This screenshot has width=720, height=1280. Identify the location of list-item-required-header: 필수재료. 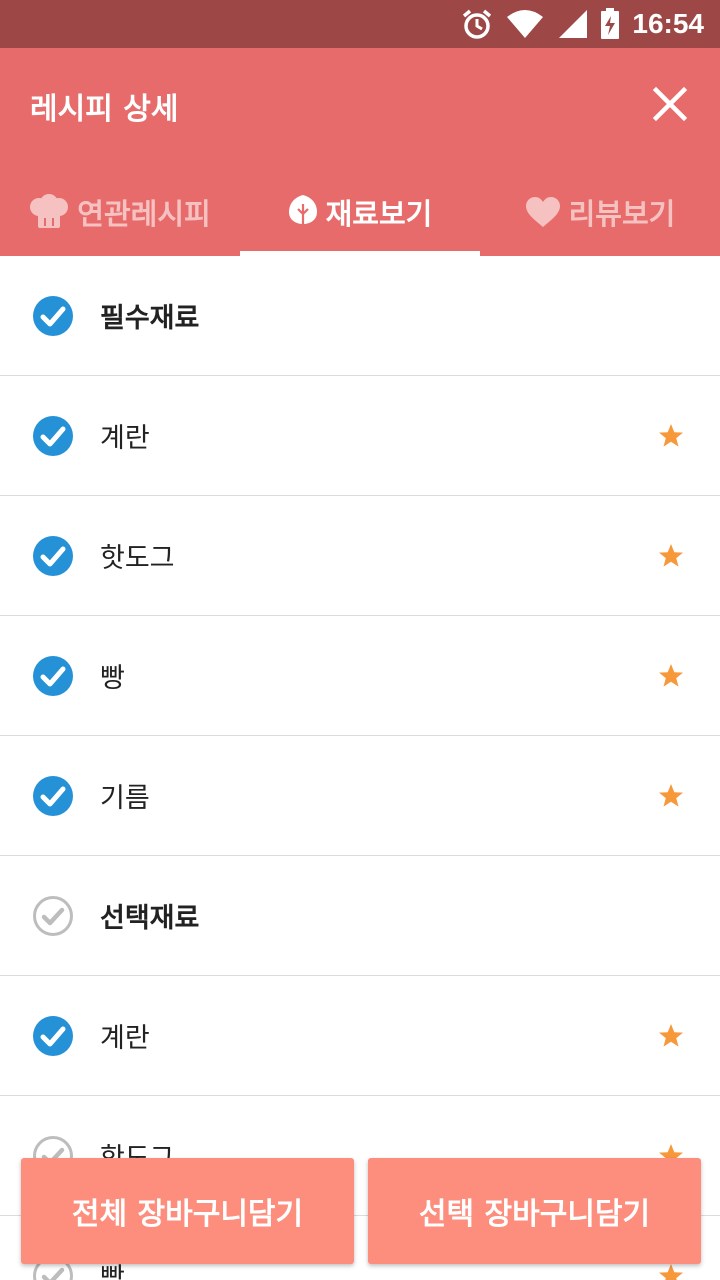
(360, 316).